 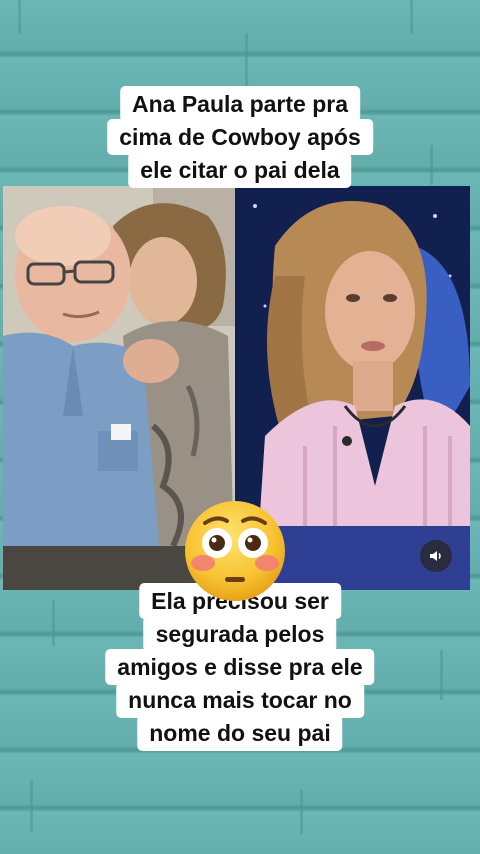 I want to click on caption-line: amigos e disse pra ele, so click(x=240, y=667).